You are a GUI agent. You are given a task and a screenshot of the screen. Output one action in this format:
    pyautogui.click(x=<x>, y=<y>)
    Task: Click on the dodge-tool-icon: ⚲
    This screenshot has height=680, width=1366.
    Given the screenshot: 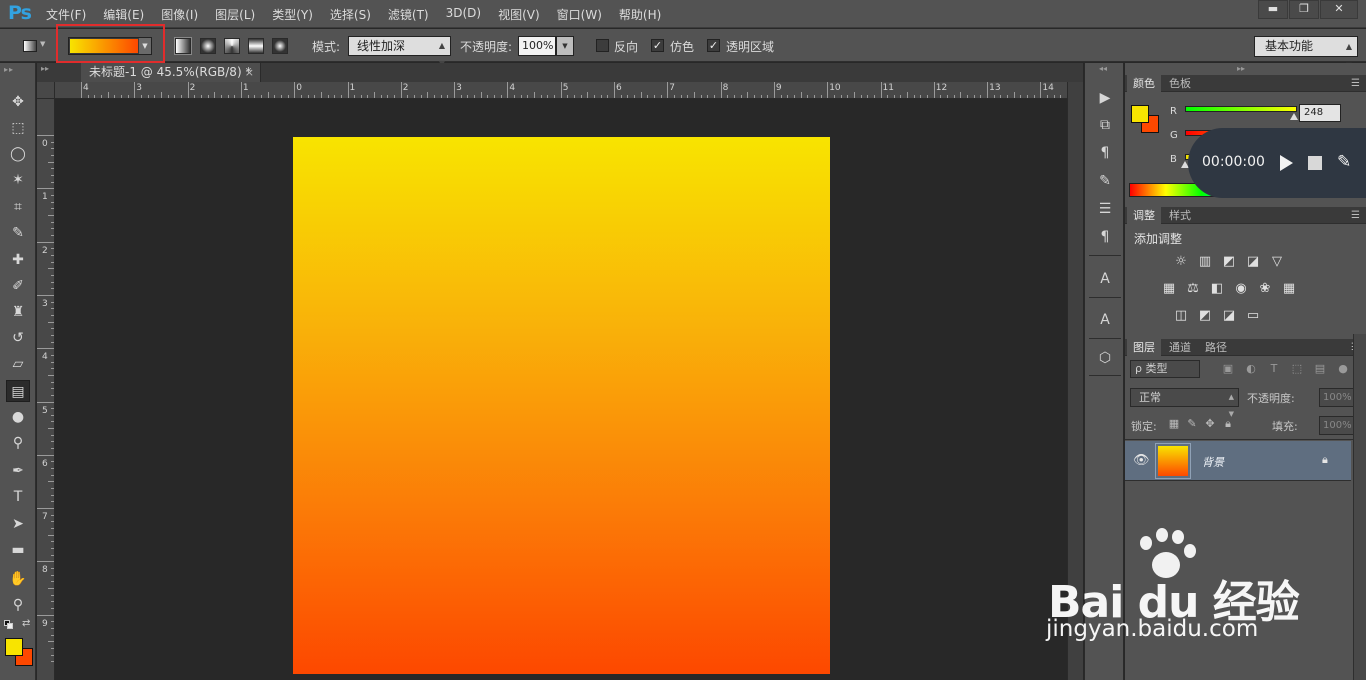 What is the action you would take?
    pyautogui.click(x=18, y=443)
    